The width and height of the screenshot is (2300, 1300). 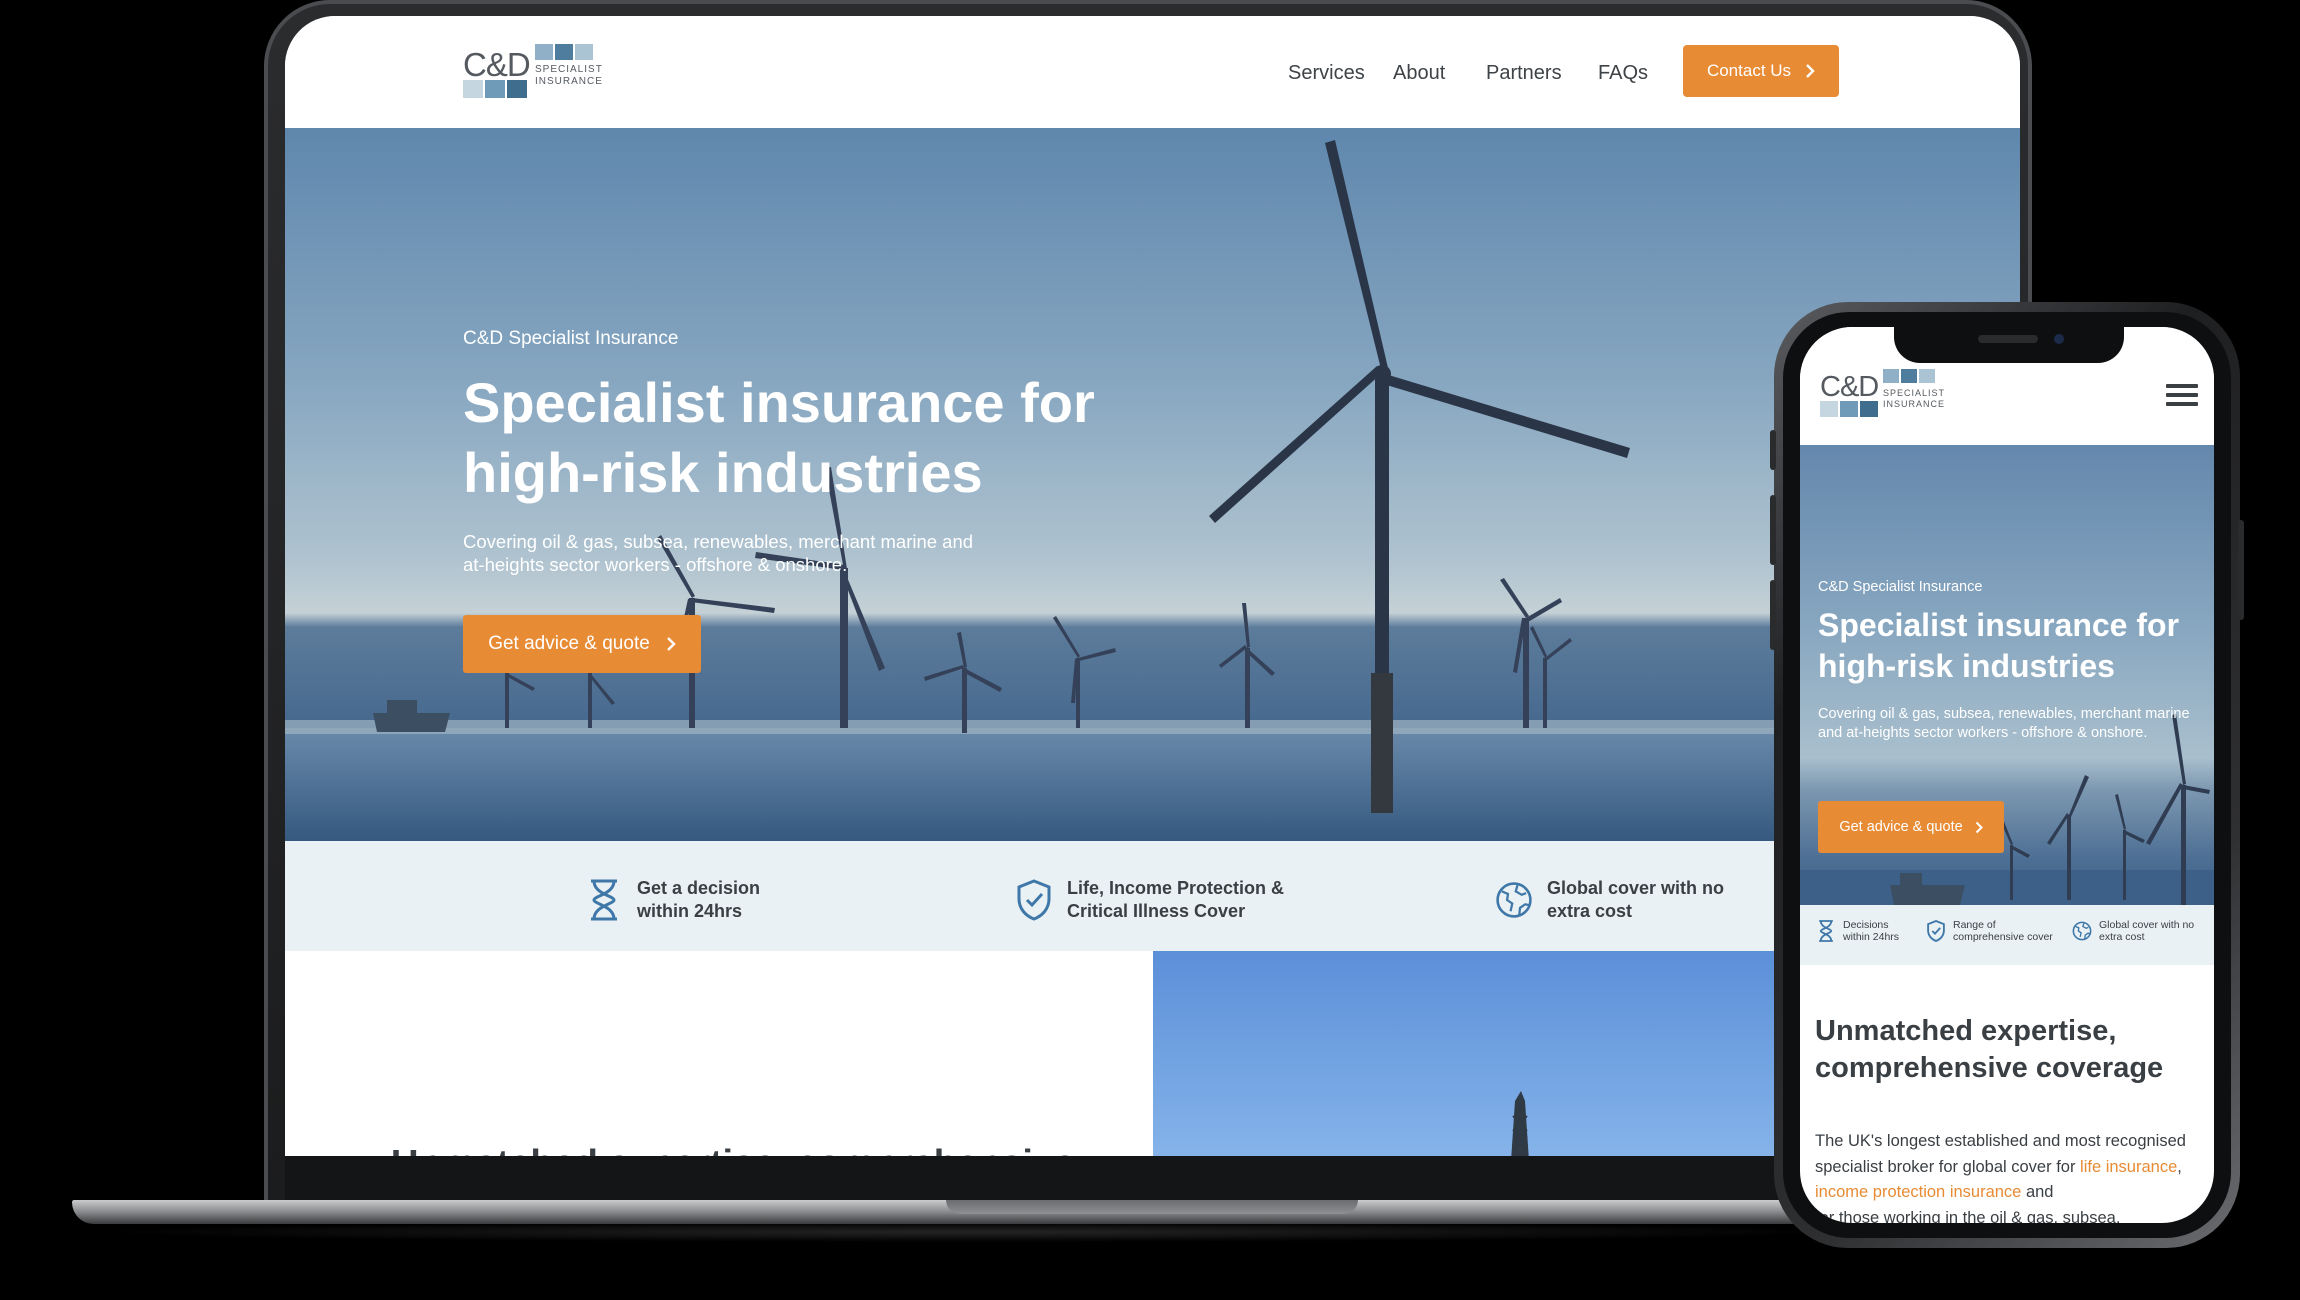 I want to click on feature-decision-line2: within 24hrs, so click(x=690, y=911).